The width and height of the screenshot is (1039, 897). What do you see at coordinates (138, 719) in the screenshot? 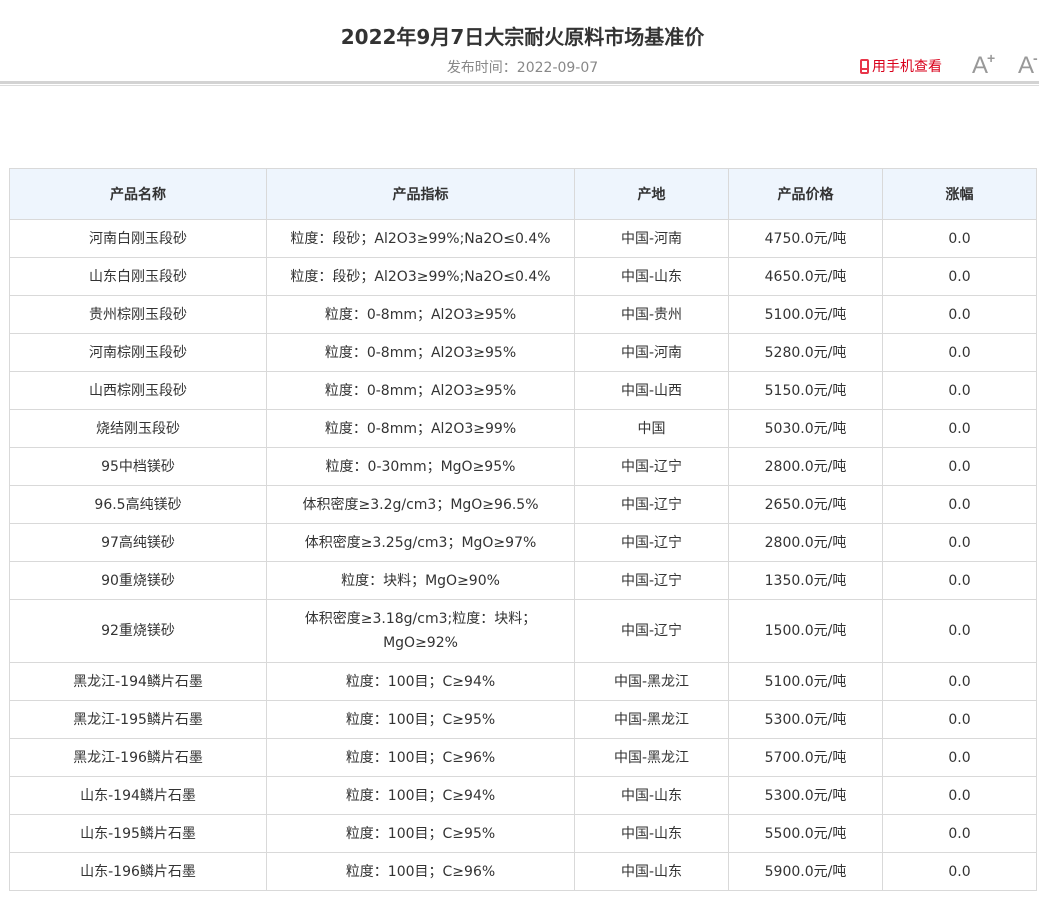
I see `product-name-cell: 黑龙江-195鳞片石墨` at bounding box center [138, 719].